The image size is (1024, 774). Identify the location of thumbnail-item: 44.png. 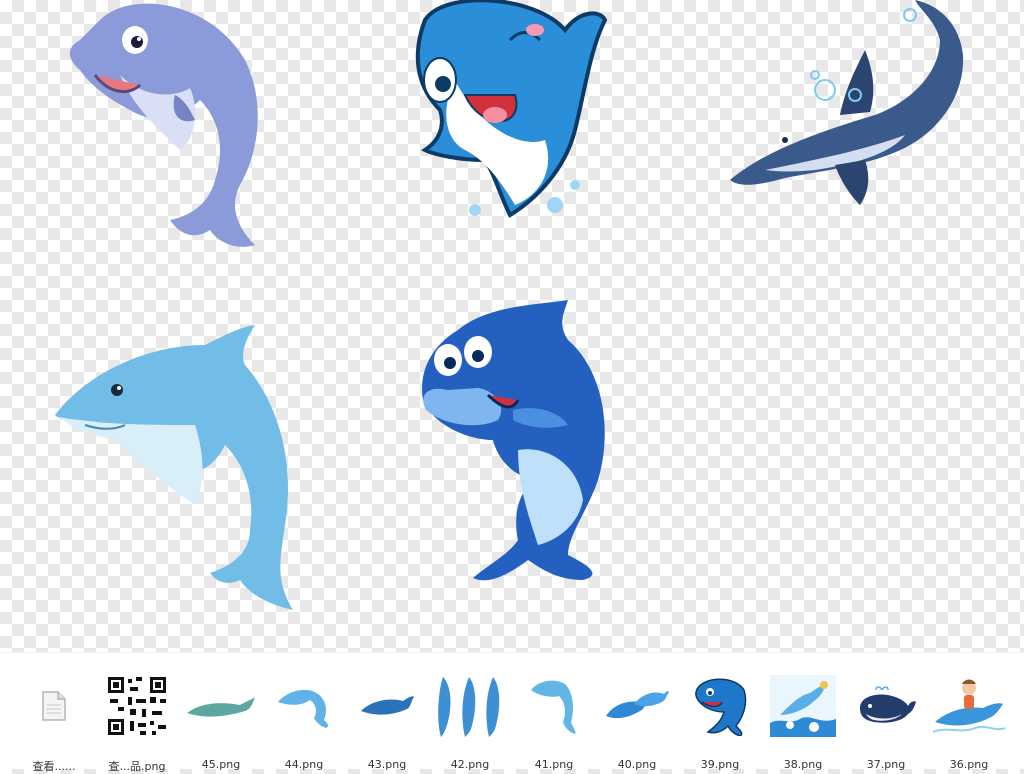
(304, 716).